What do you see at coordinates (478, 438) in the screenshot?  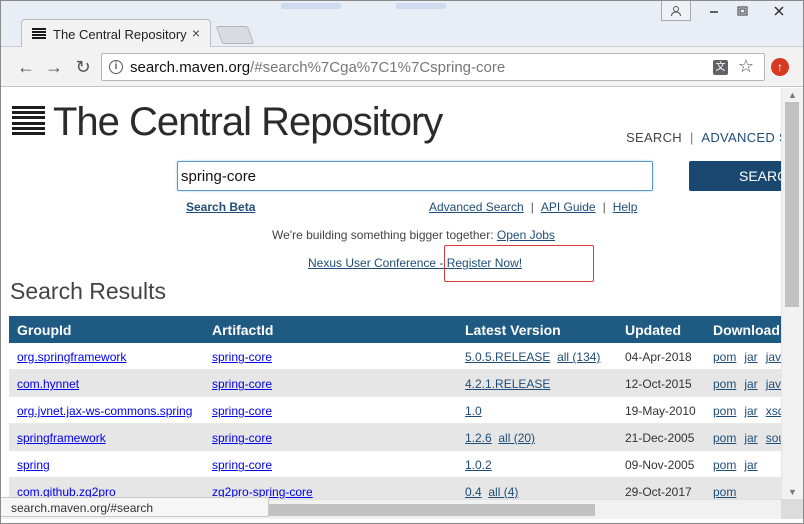 I see `version-link: 1.2.6` at bounding box center [478, 438].